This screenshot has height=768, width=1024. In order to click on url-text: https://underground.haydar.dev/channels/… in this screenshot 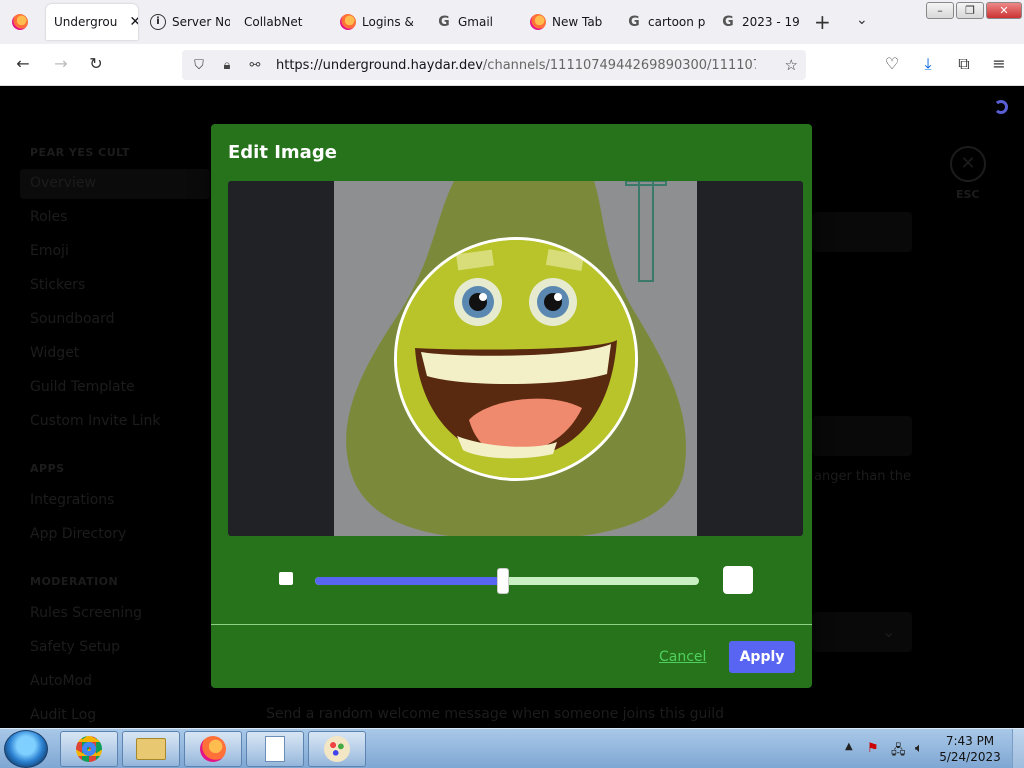, I will do `click(516, 65)`.